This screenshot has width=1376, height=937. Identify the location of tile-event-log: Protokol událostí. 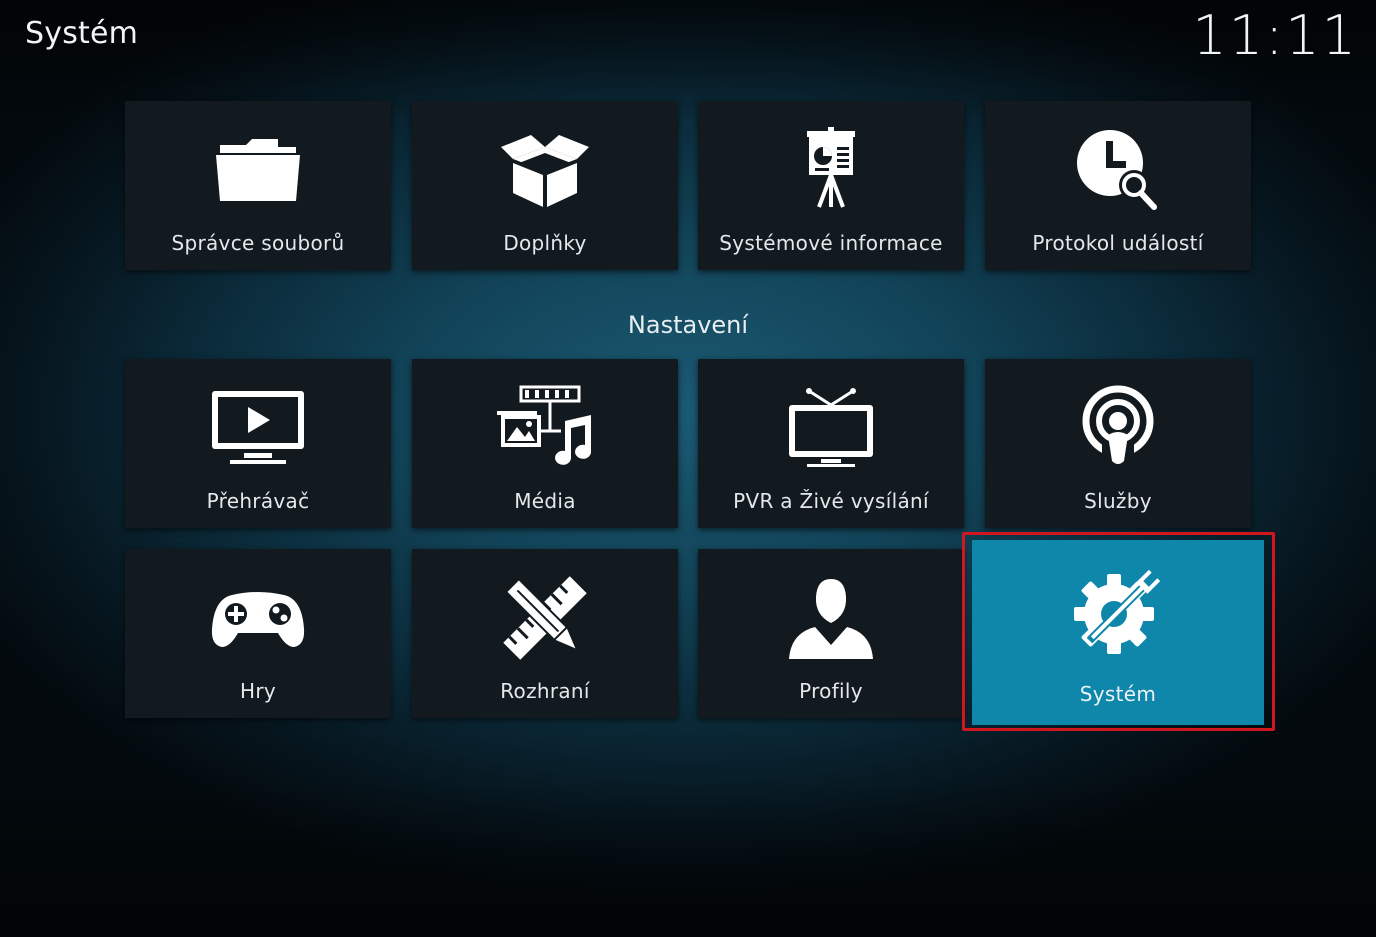
(1118, 185).